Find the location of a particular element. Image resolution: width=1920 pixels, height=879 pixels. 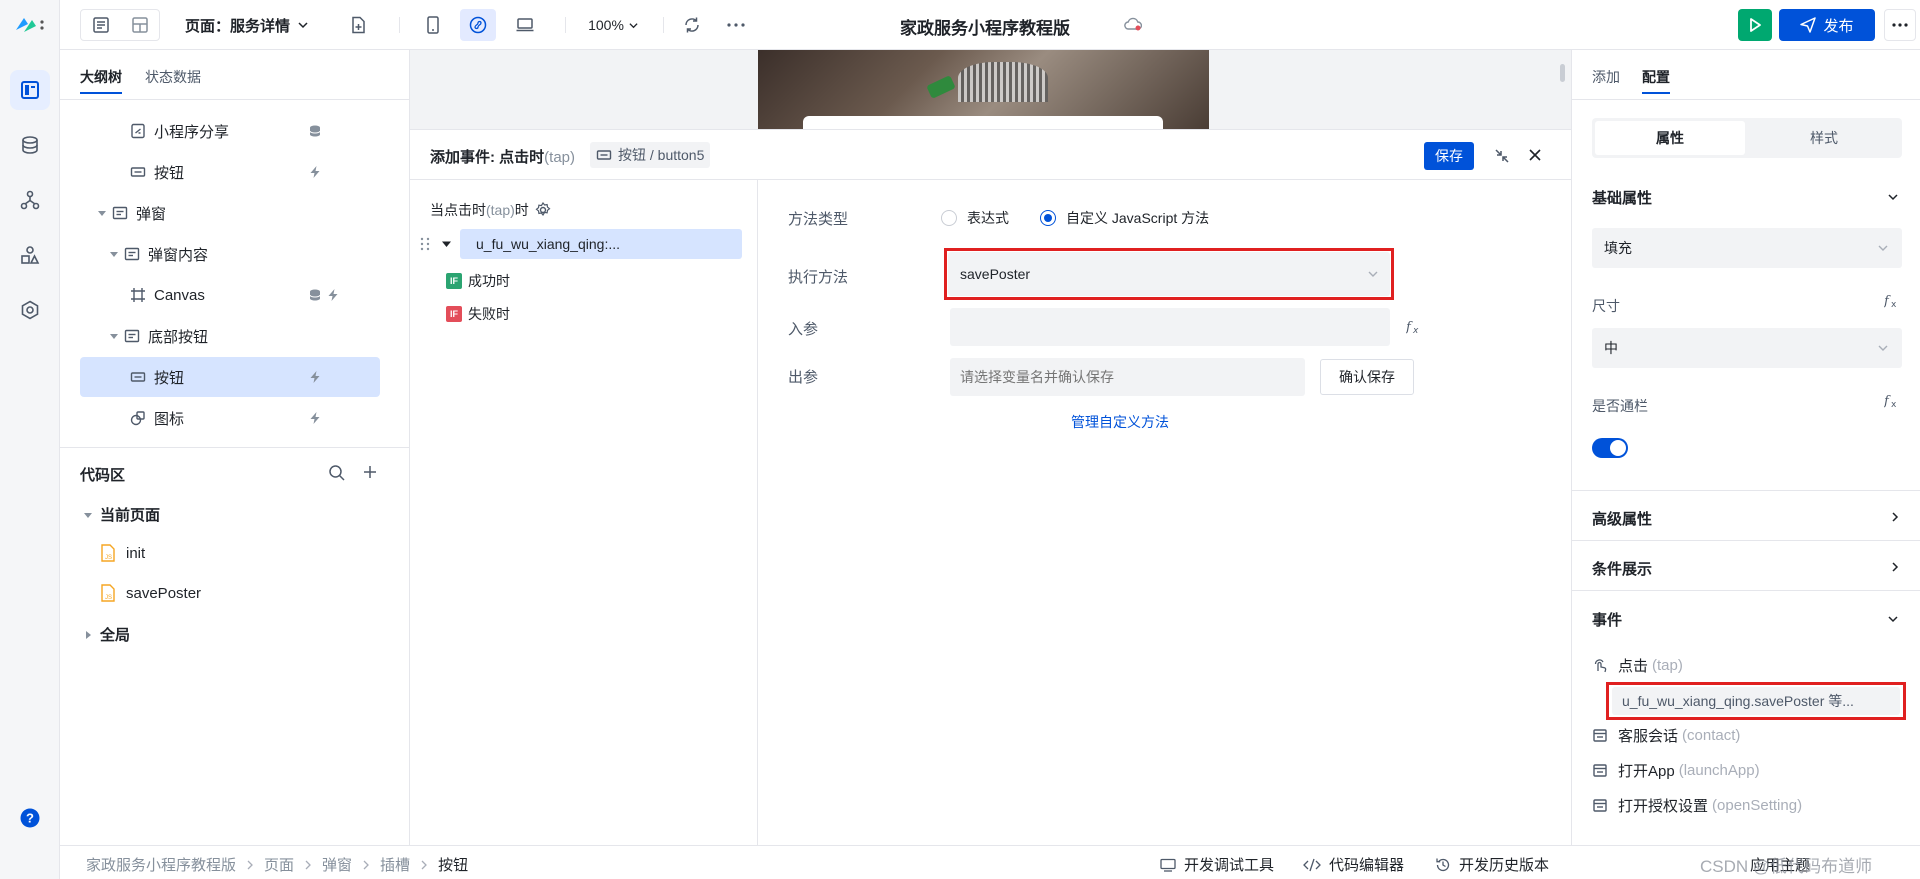

params-out-label: 出参 is located at coordinates (803, 377).